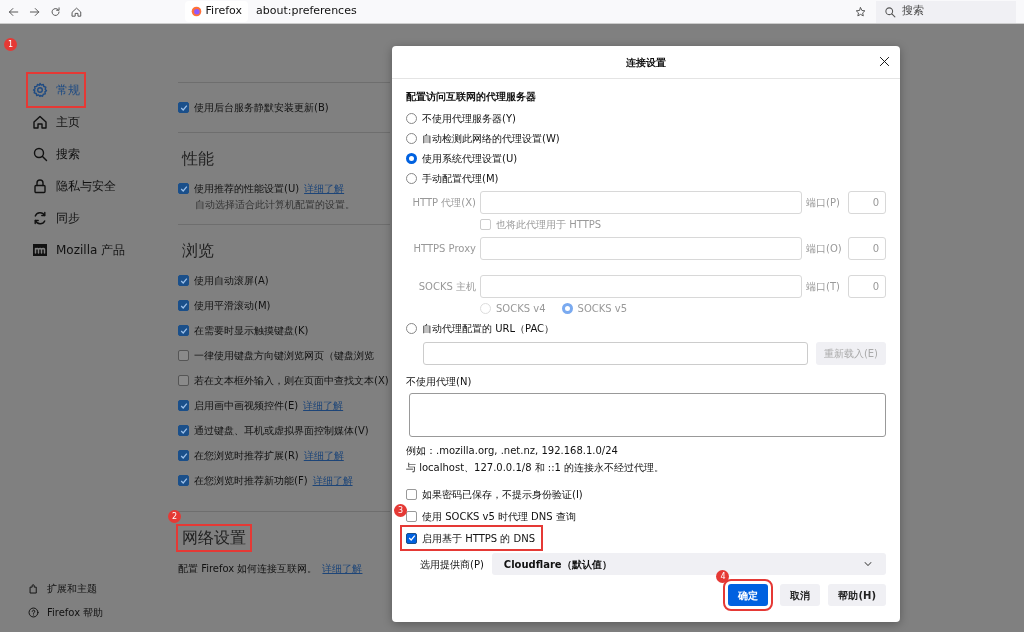 The image size is (1024, 632). I want to click on radio-label: 不使用代理服务器(Y), so click(469, 118).